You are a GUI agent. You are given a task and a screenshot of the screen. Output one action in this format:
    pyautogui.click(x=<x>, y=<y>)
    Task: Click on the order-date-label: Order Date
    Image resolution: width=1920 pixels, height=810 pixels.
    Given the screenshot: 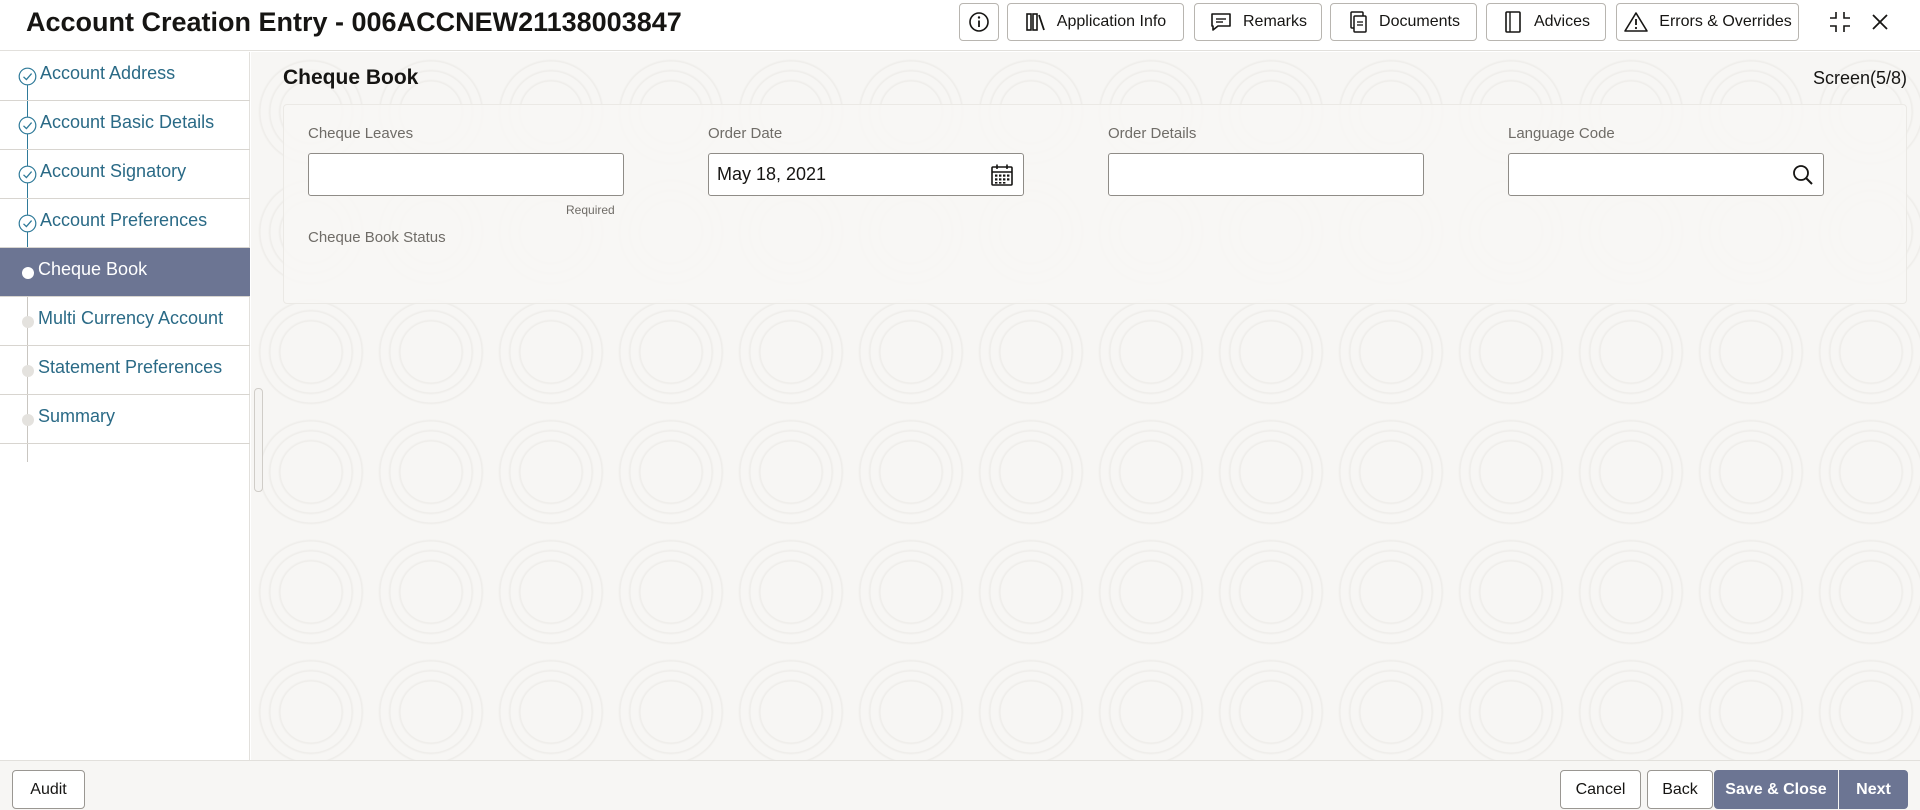 What is the action you would take?
    pyautogui.click(x=745, y=133)
    